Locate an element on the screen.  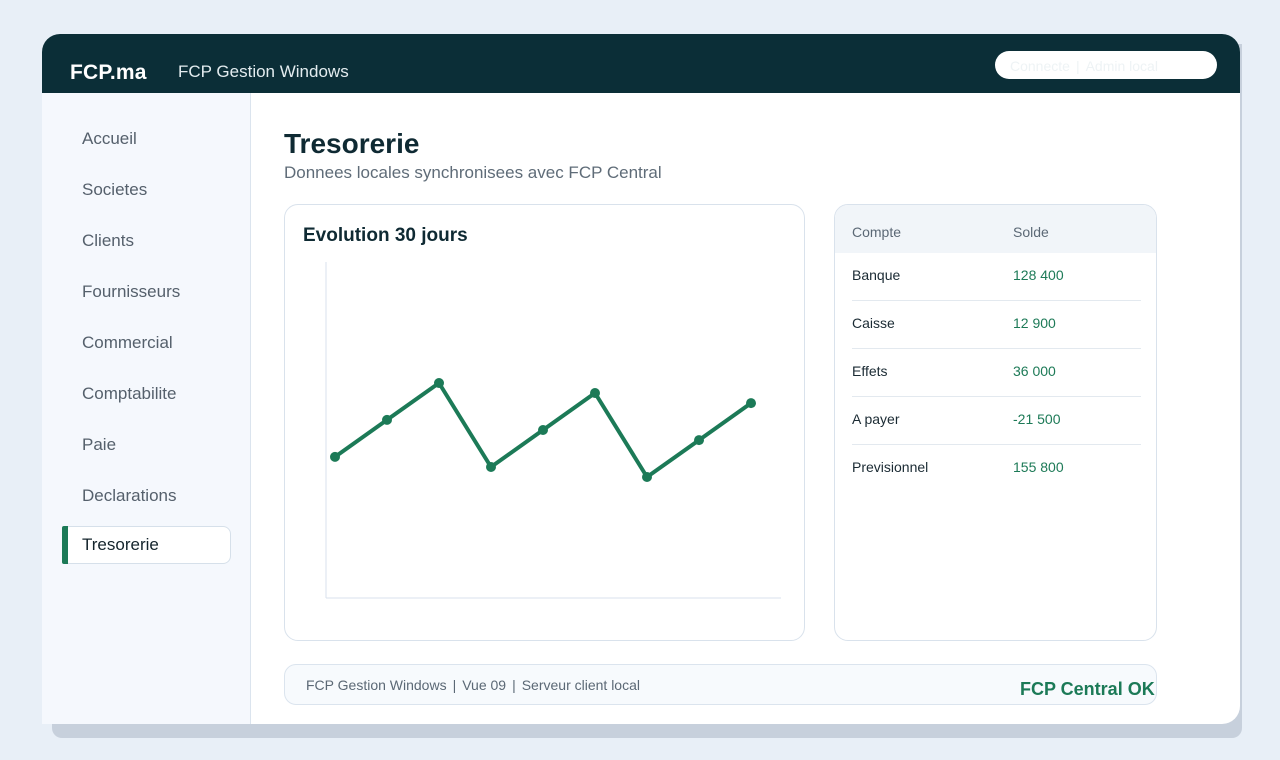
sidebar-item-label: Clients is located at coordinates (108, 240).